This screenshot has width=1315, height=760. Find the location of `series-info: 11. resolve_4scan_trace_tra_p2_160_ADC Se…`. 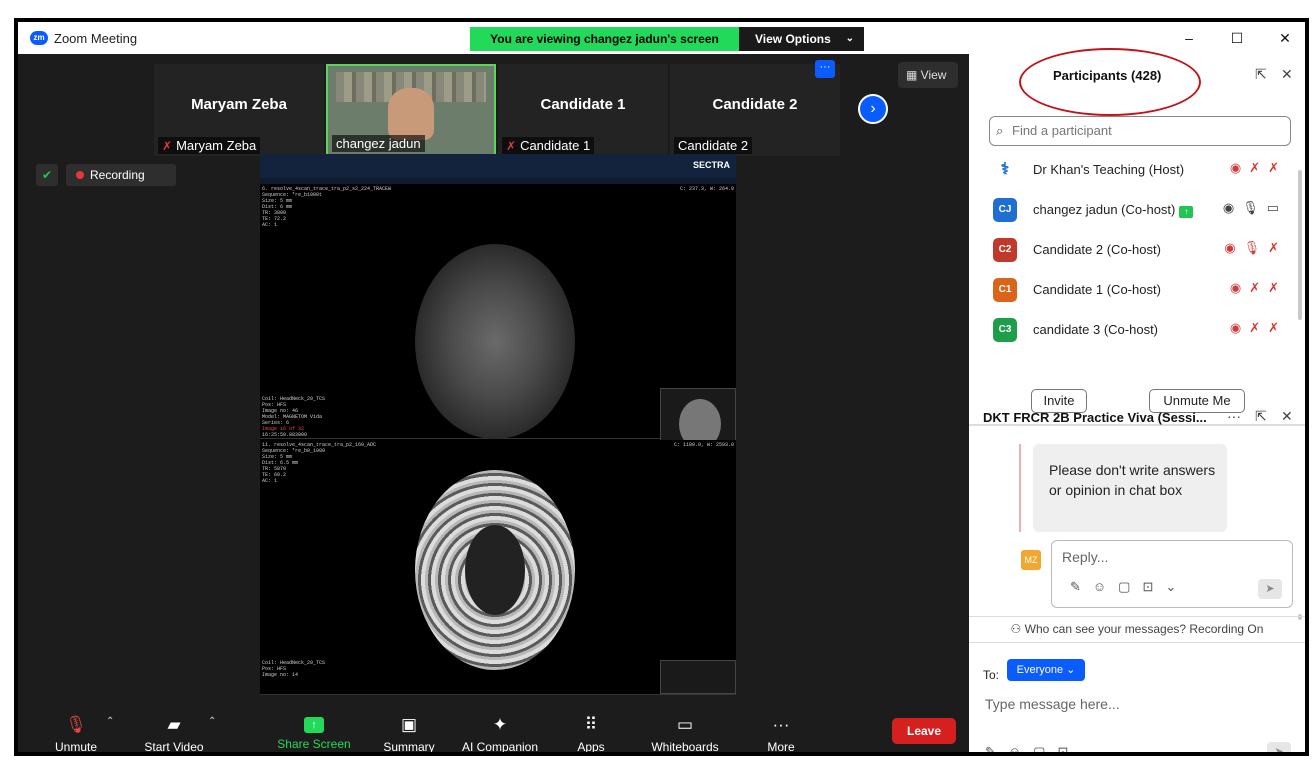

series-info: 11. resolve_4scan_trace_tra_p2_160_ADC Se… is located at coordinates (319, 463).